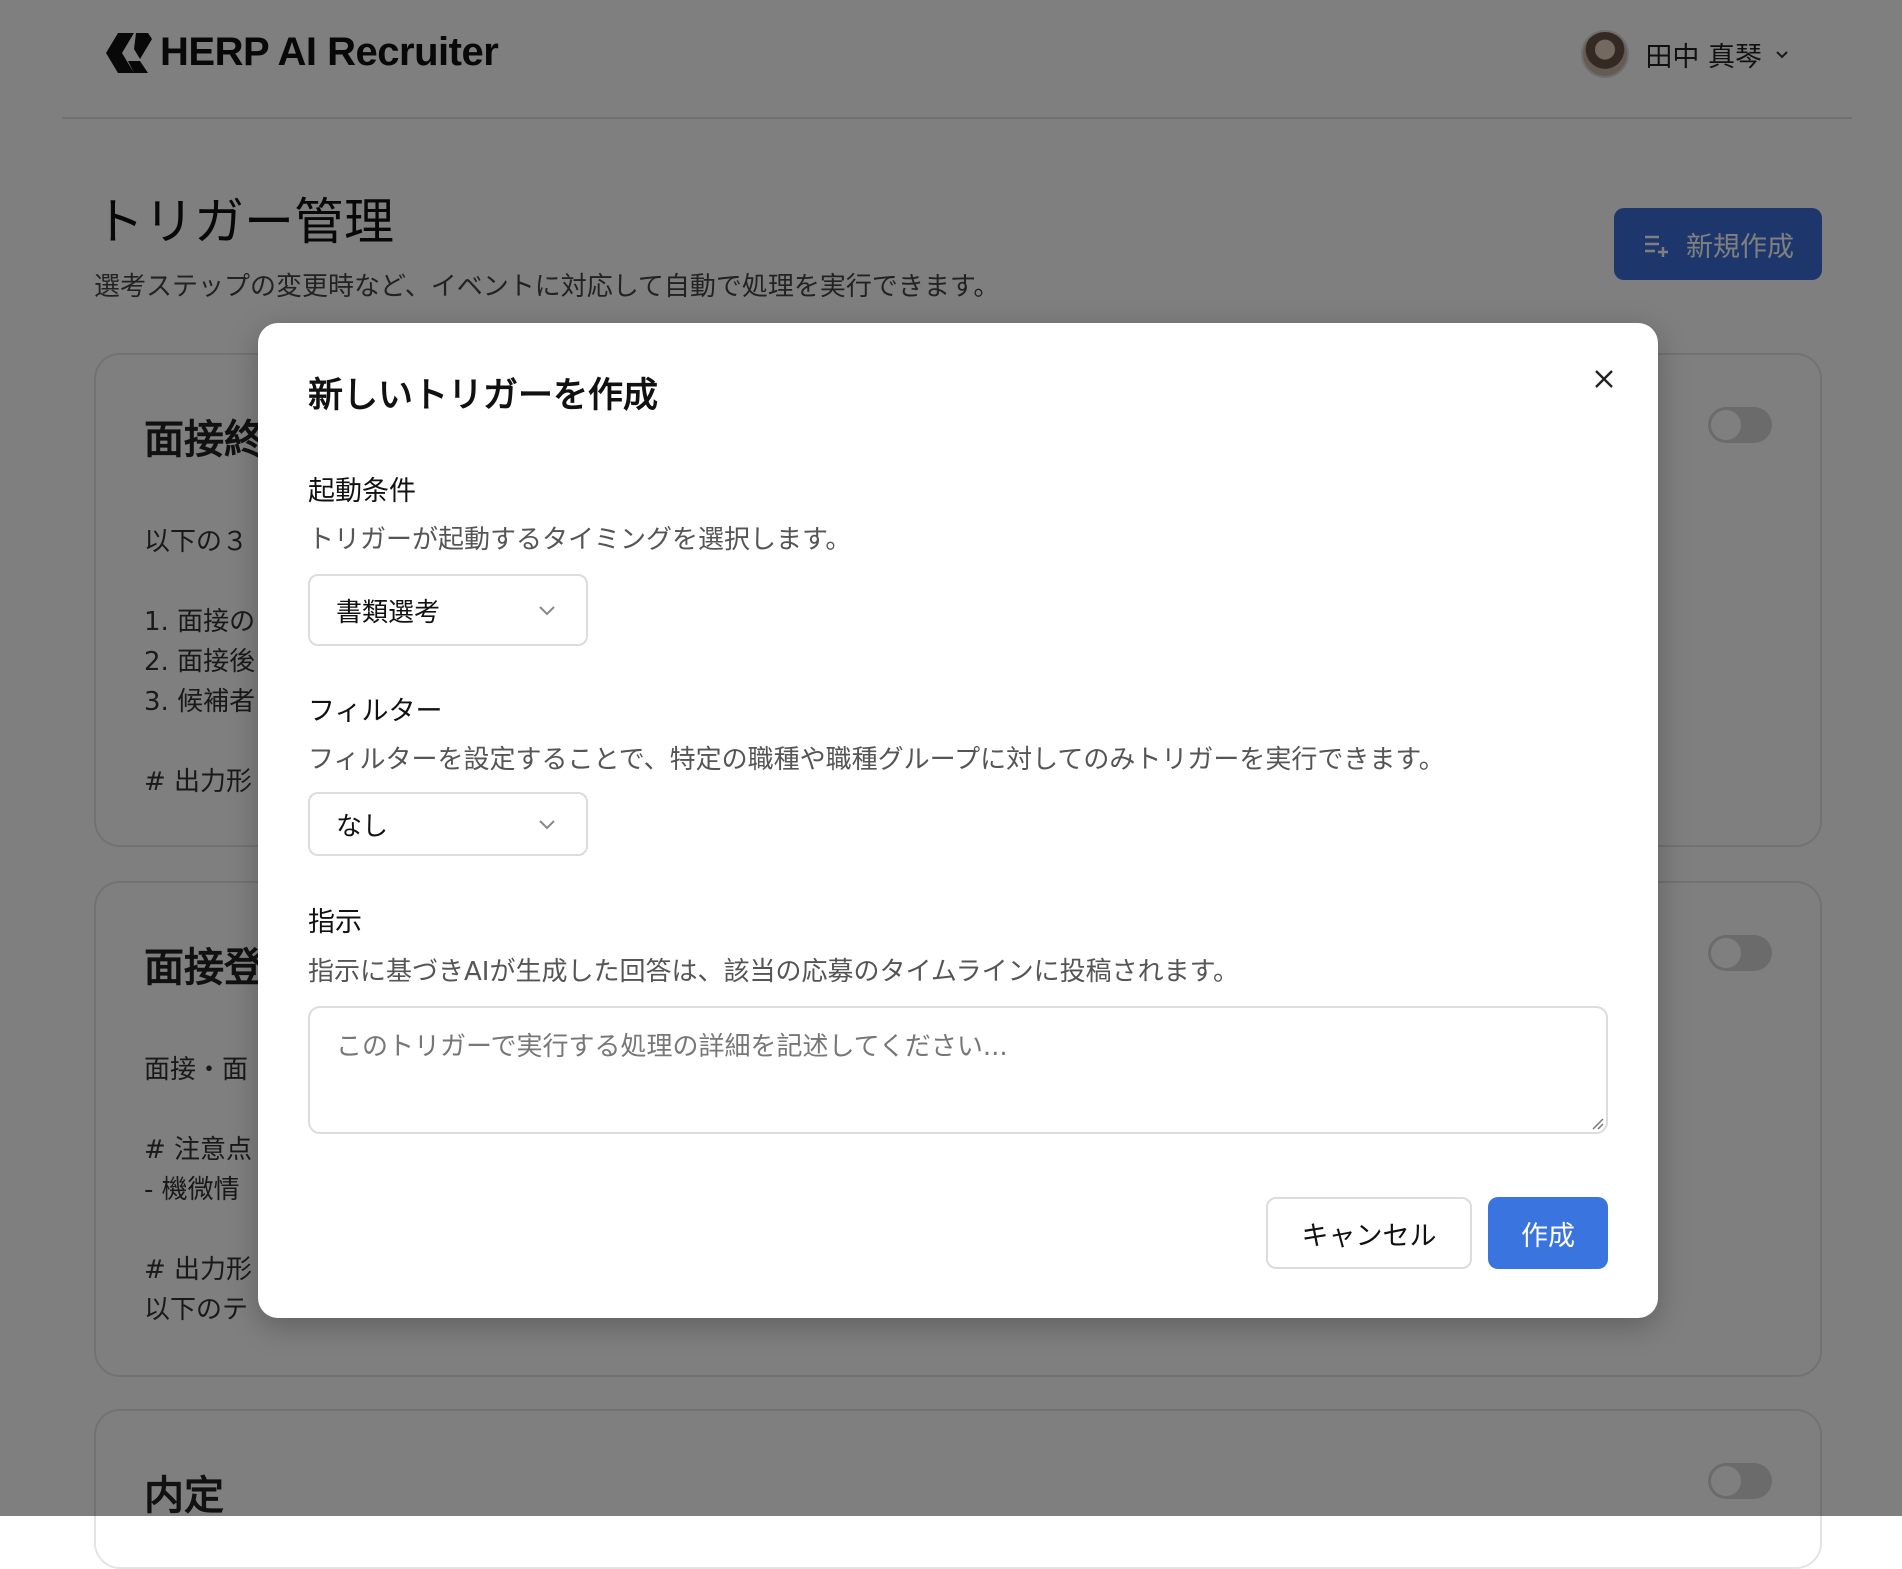 The width and height of the screenshot is (1902, 1569). What do you see at coordinates (774, 972) in the screenshot?
I see `instruction-help: 指示に基づきAIが生成した回答は、該当の応募のタイムラインに投稿されます。` at bounding box center [774, 972].